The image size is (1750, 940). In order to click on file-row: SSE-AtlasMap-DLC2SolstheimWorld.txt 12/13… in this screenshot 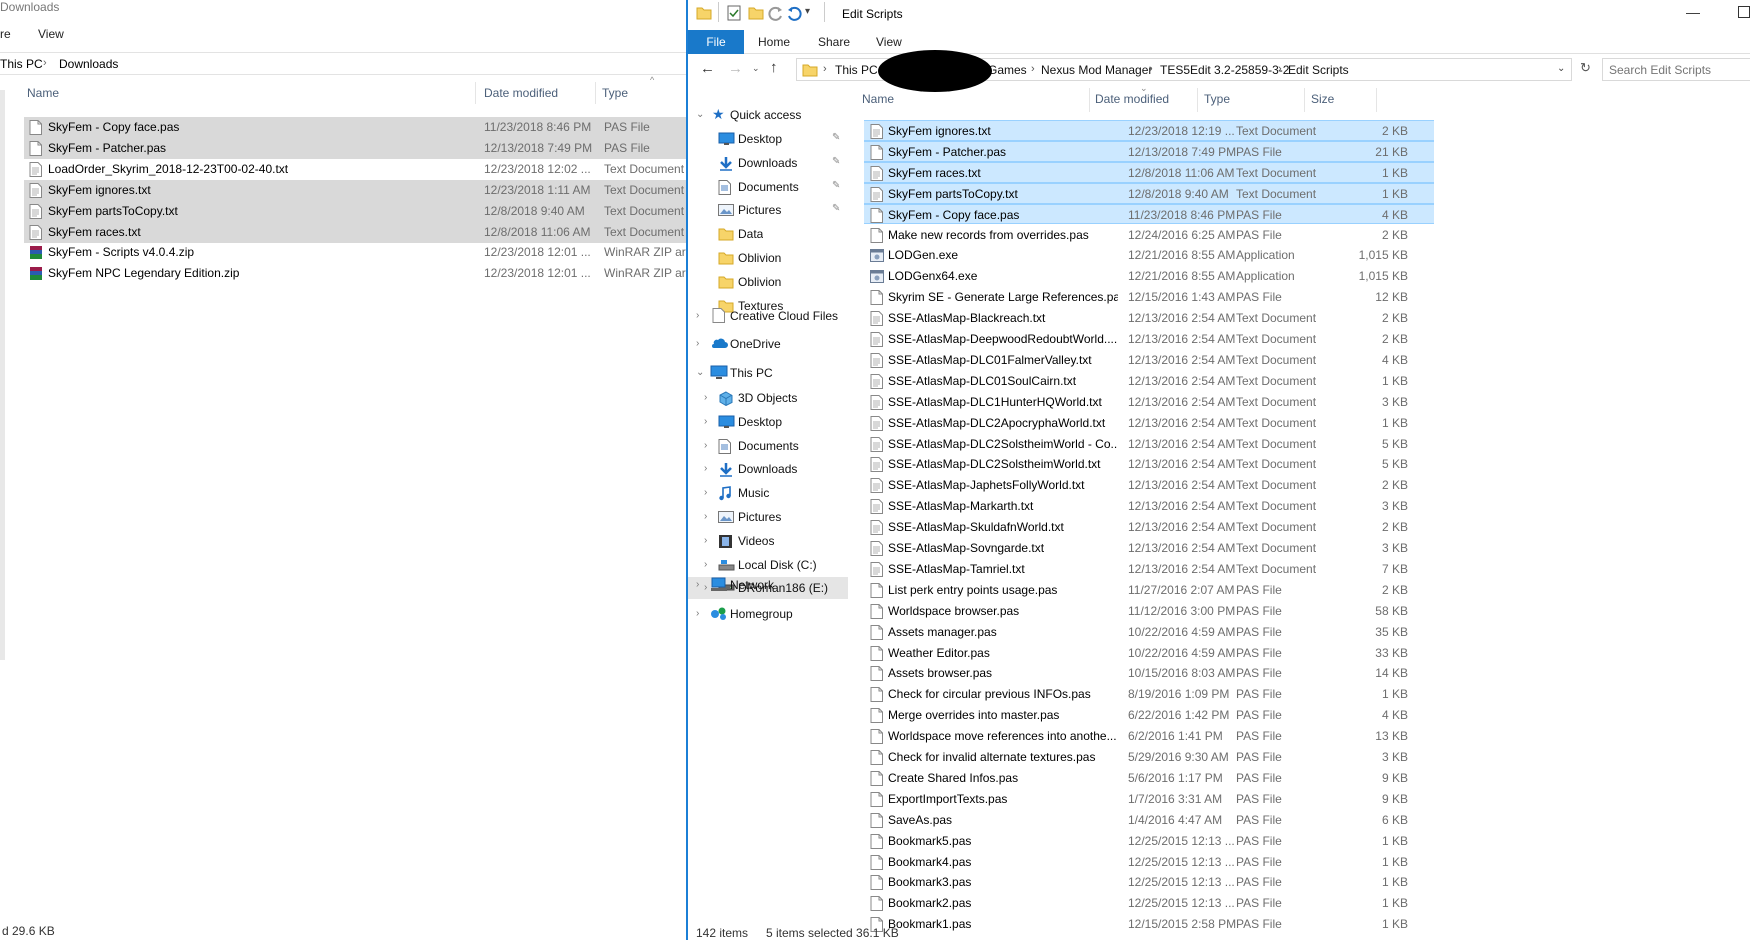, I will do `click(1149, 464)`.